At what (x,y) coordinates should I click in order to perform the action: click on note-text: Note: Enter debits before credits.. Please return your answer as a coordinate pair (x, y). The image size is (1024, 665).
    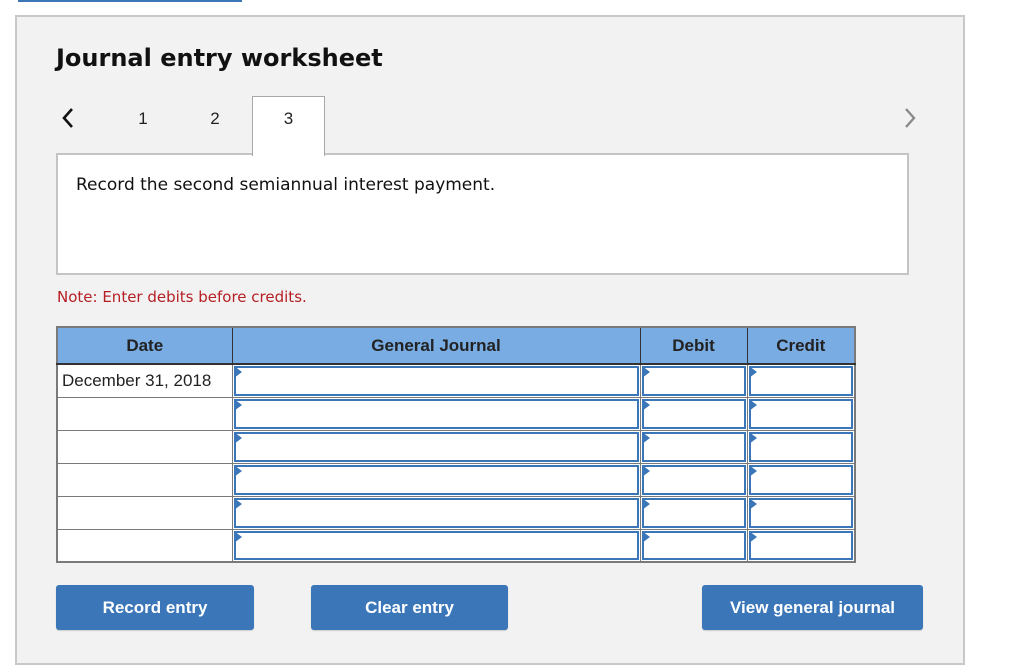
    Looking at the image, I should click on (182, 297).